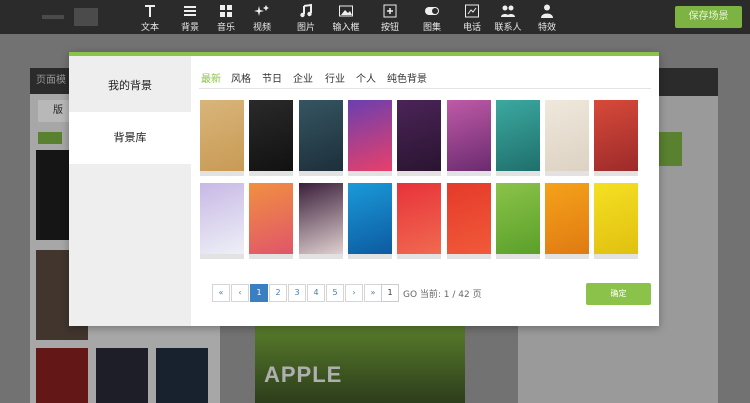 Image resolution: width=750 pixels, height=403 pixels. What do you see at coordinates (225, 28) in the screenshot?
I see `toolbar-tool-label: 音乐` at bounding box center [225, 28].